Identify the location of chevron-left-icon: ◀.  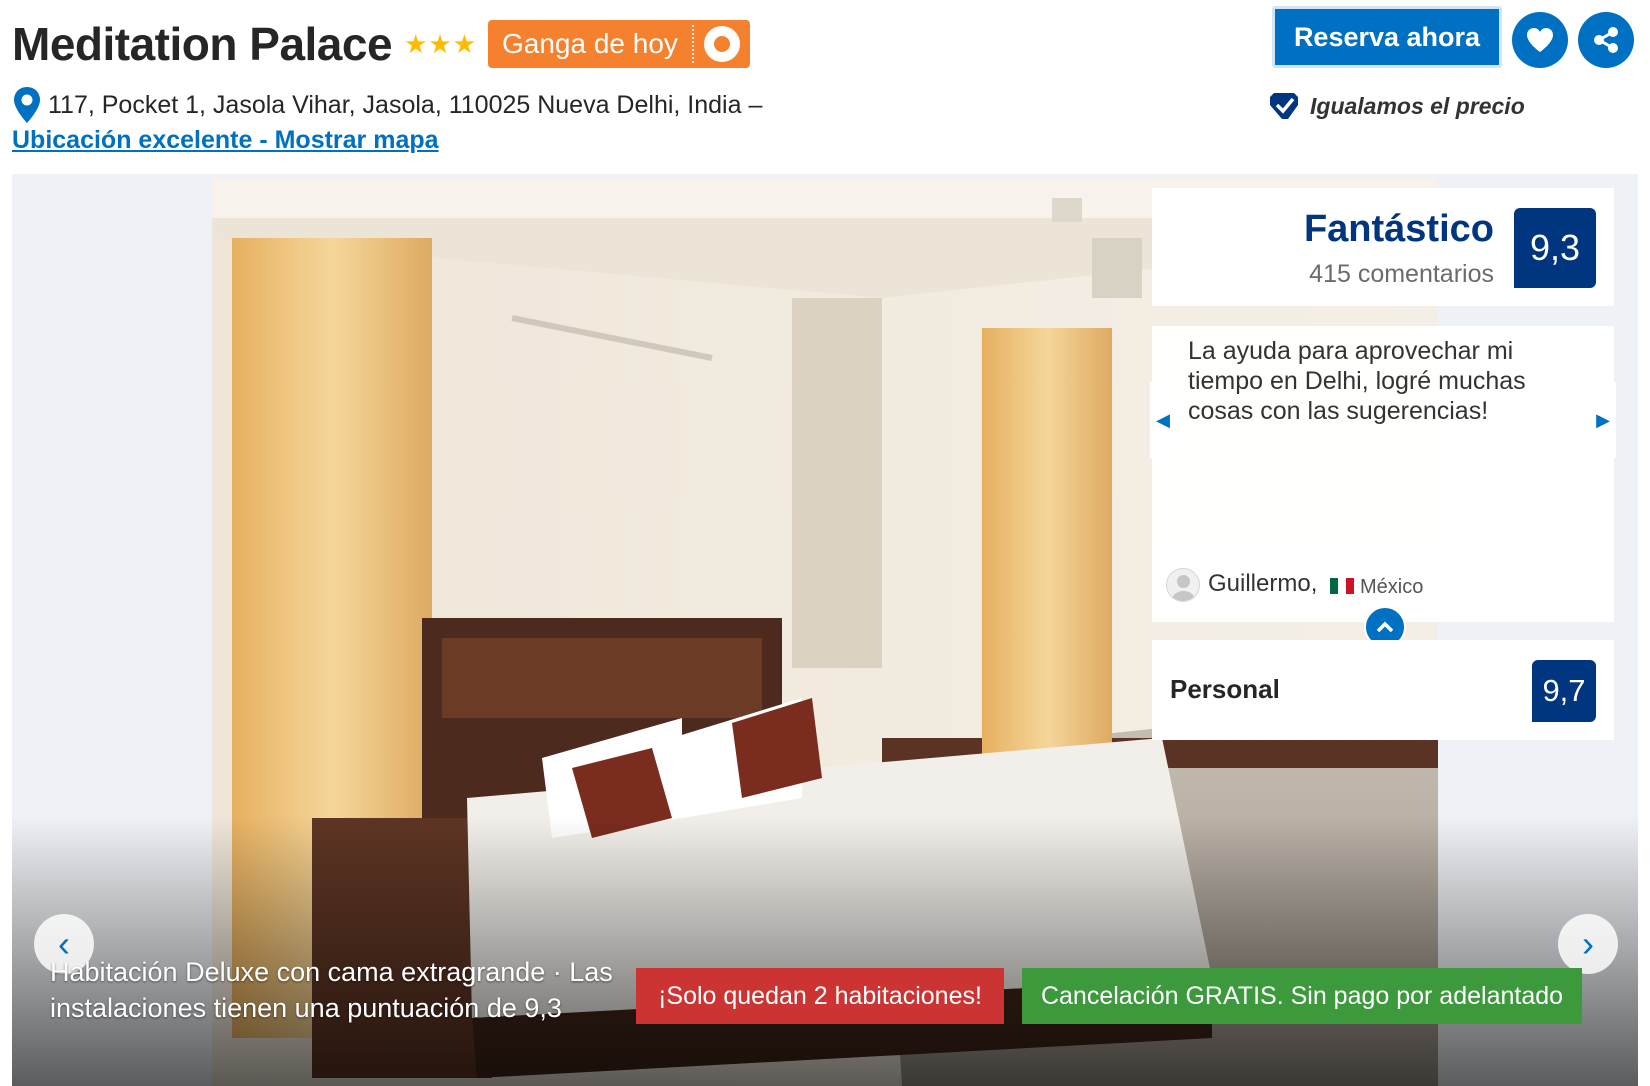
(1163, 419).